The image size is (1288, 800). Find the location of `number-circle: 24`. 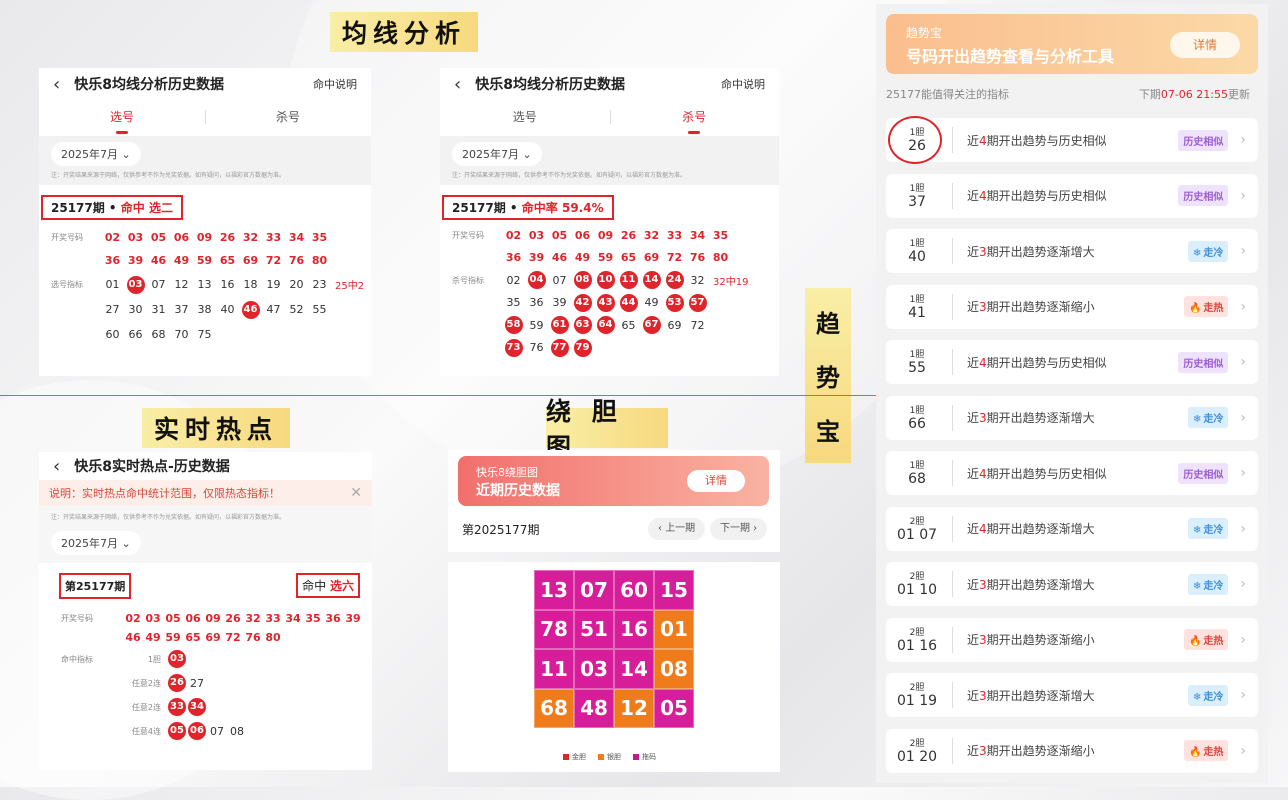

number-circle: 24 is located at coordinates (674, 280).